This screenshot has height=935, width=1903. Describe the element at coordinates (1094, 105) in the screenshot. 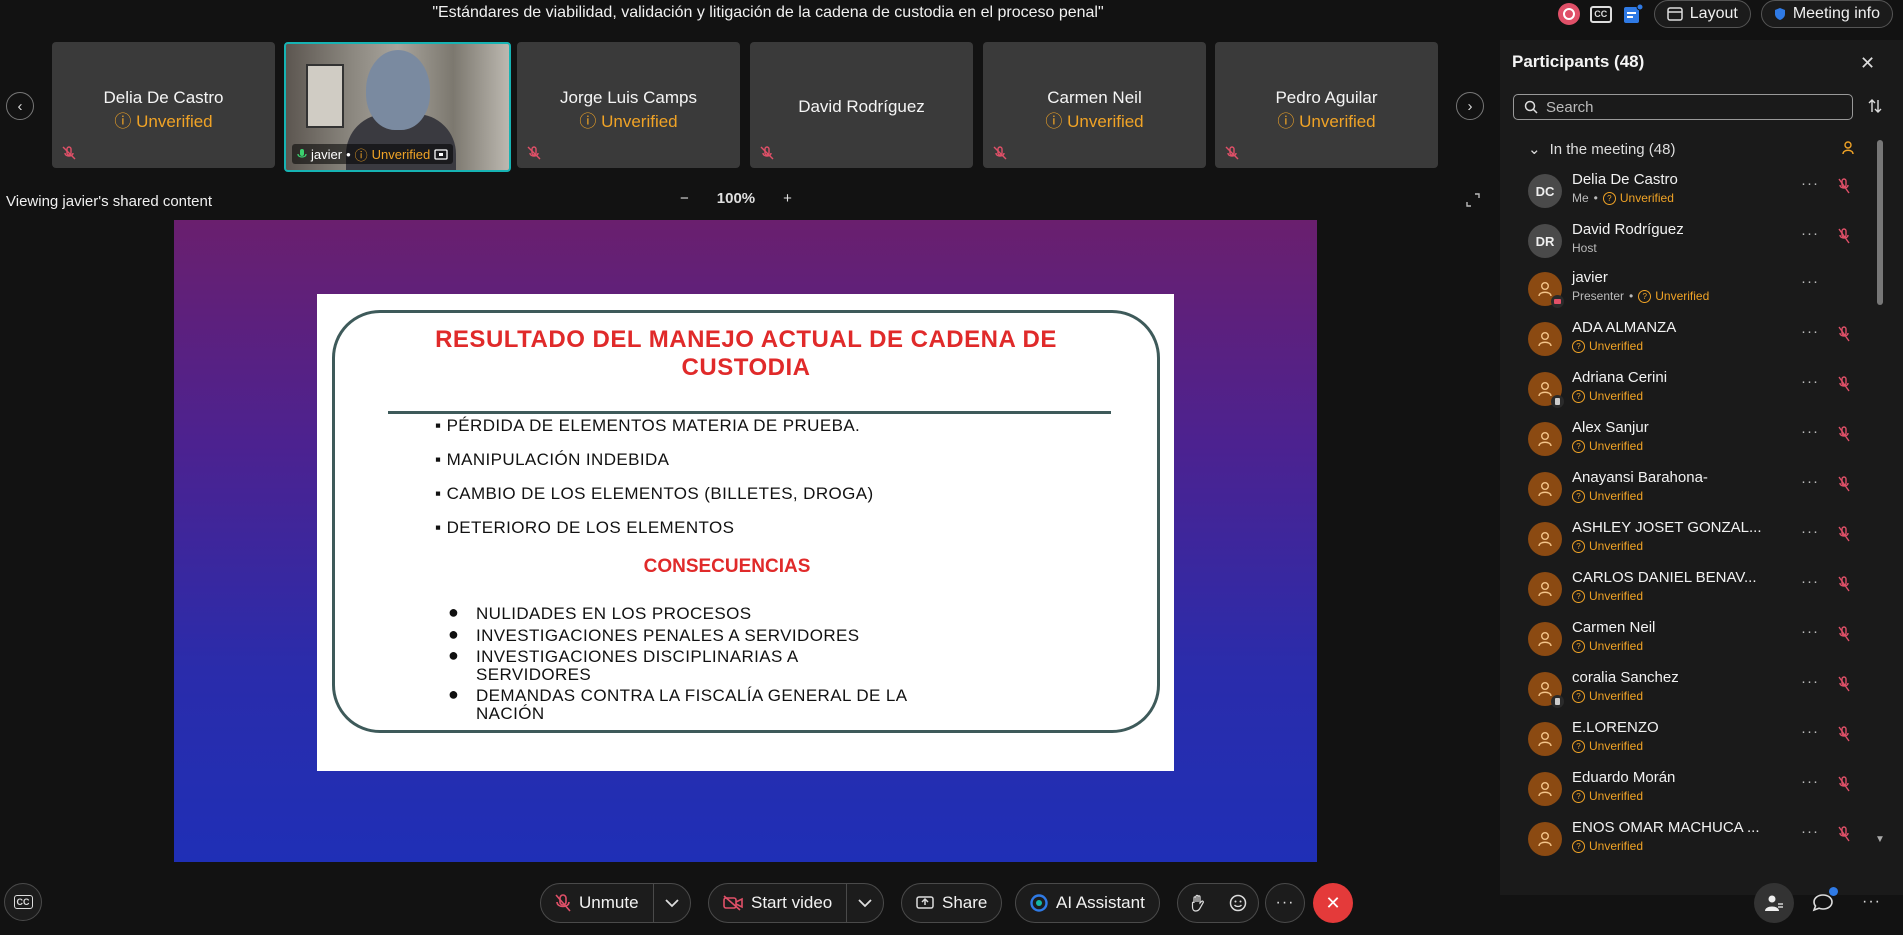

I see `thumbnail-carmen: Carmen Neil ⓘ Unverified` at that location.